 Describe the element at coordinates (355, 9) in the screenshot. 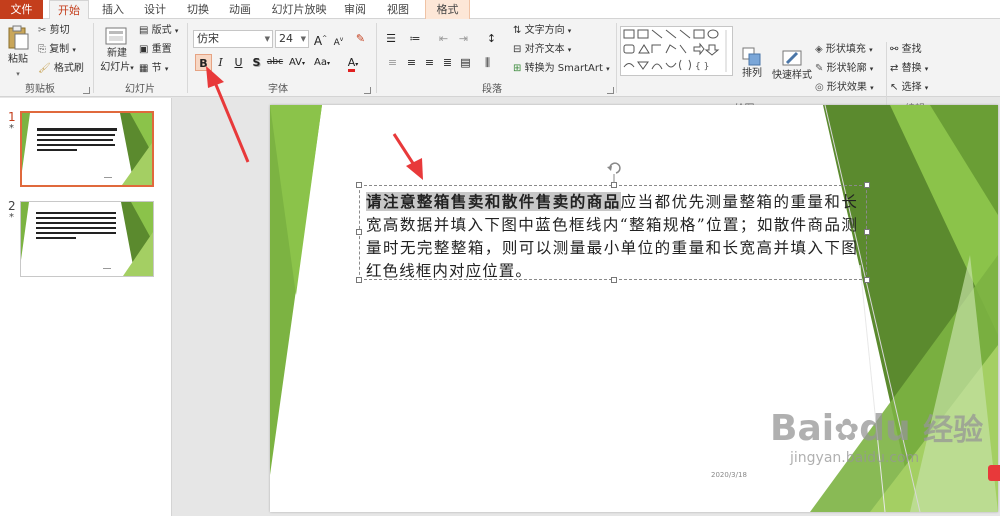

I see `tab-review: 审阅` at that location.